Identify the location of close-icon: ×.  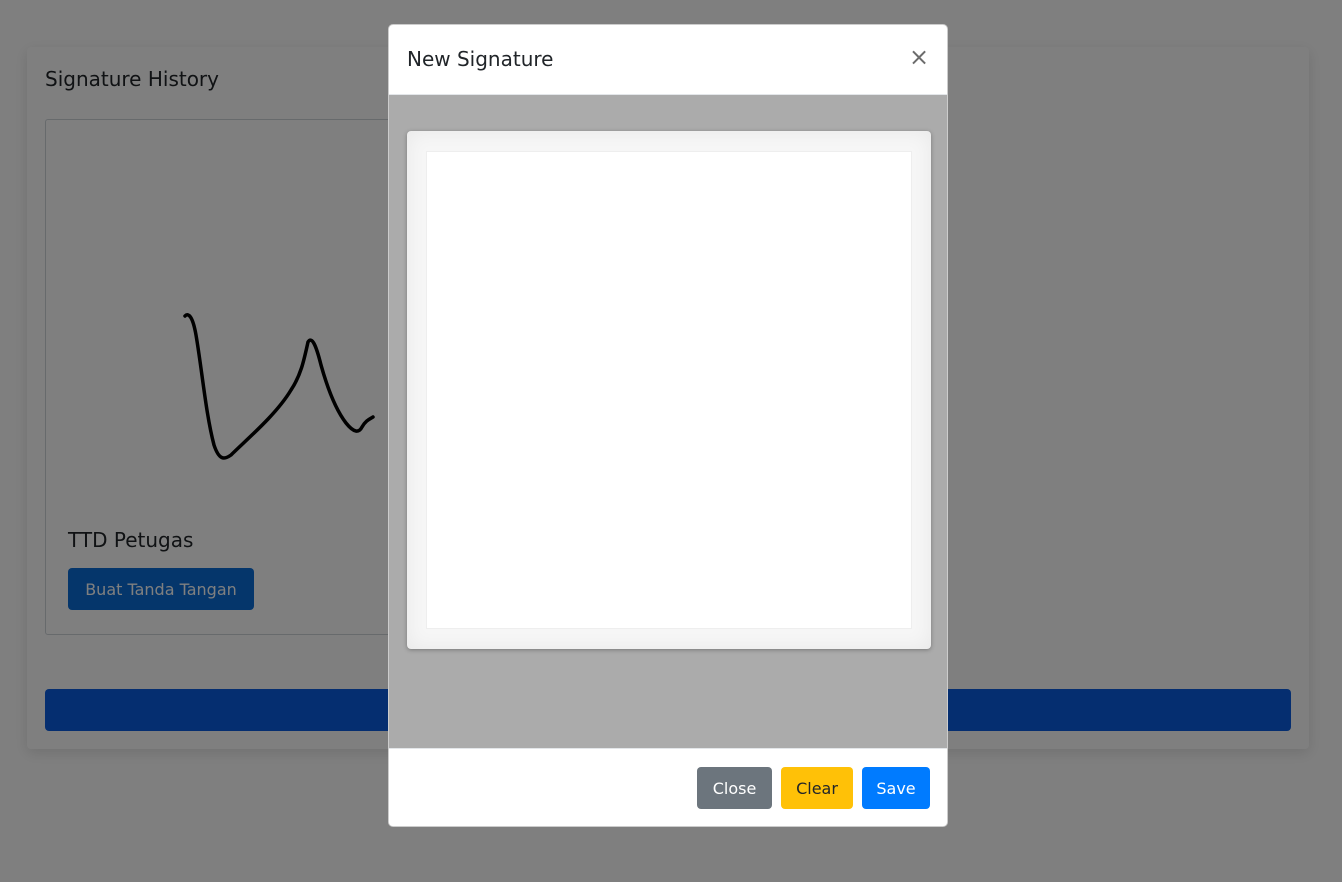
(919, 57).